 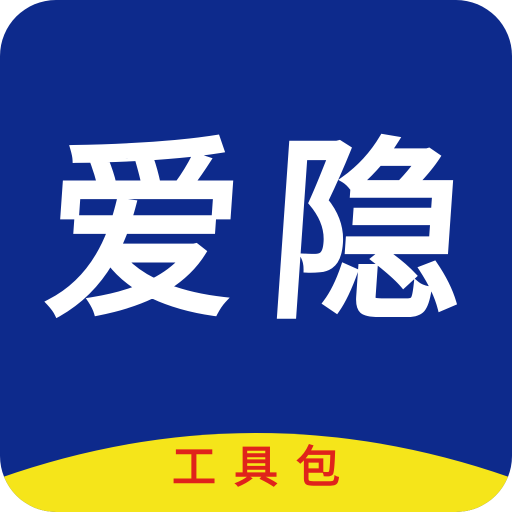 I want to click on app-subtitle: 工具包, so click(x=265, y=467).